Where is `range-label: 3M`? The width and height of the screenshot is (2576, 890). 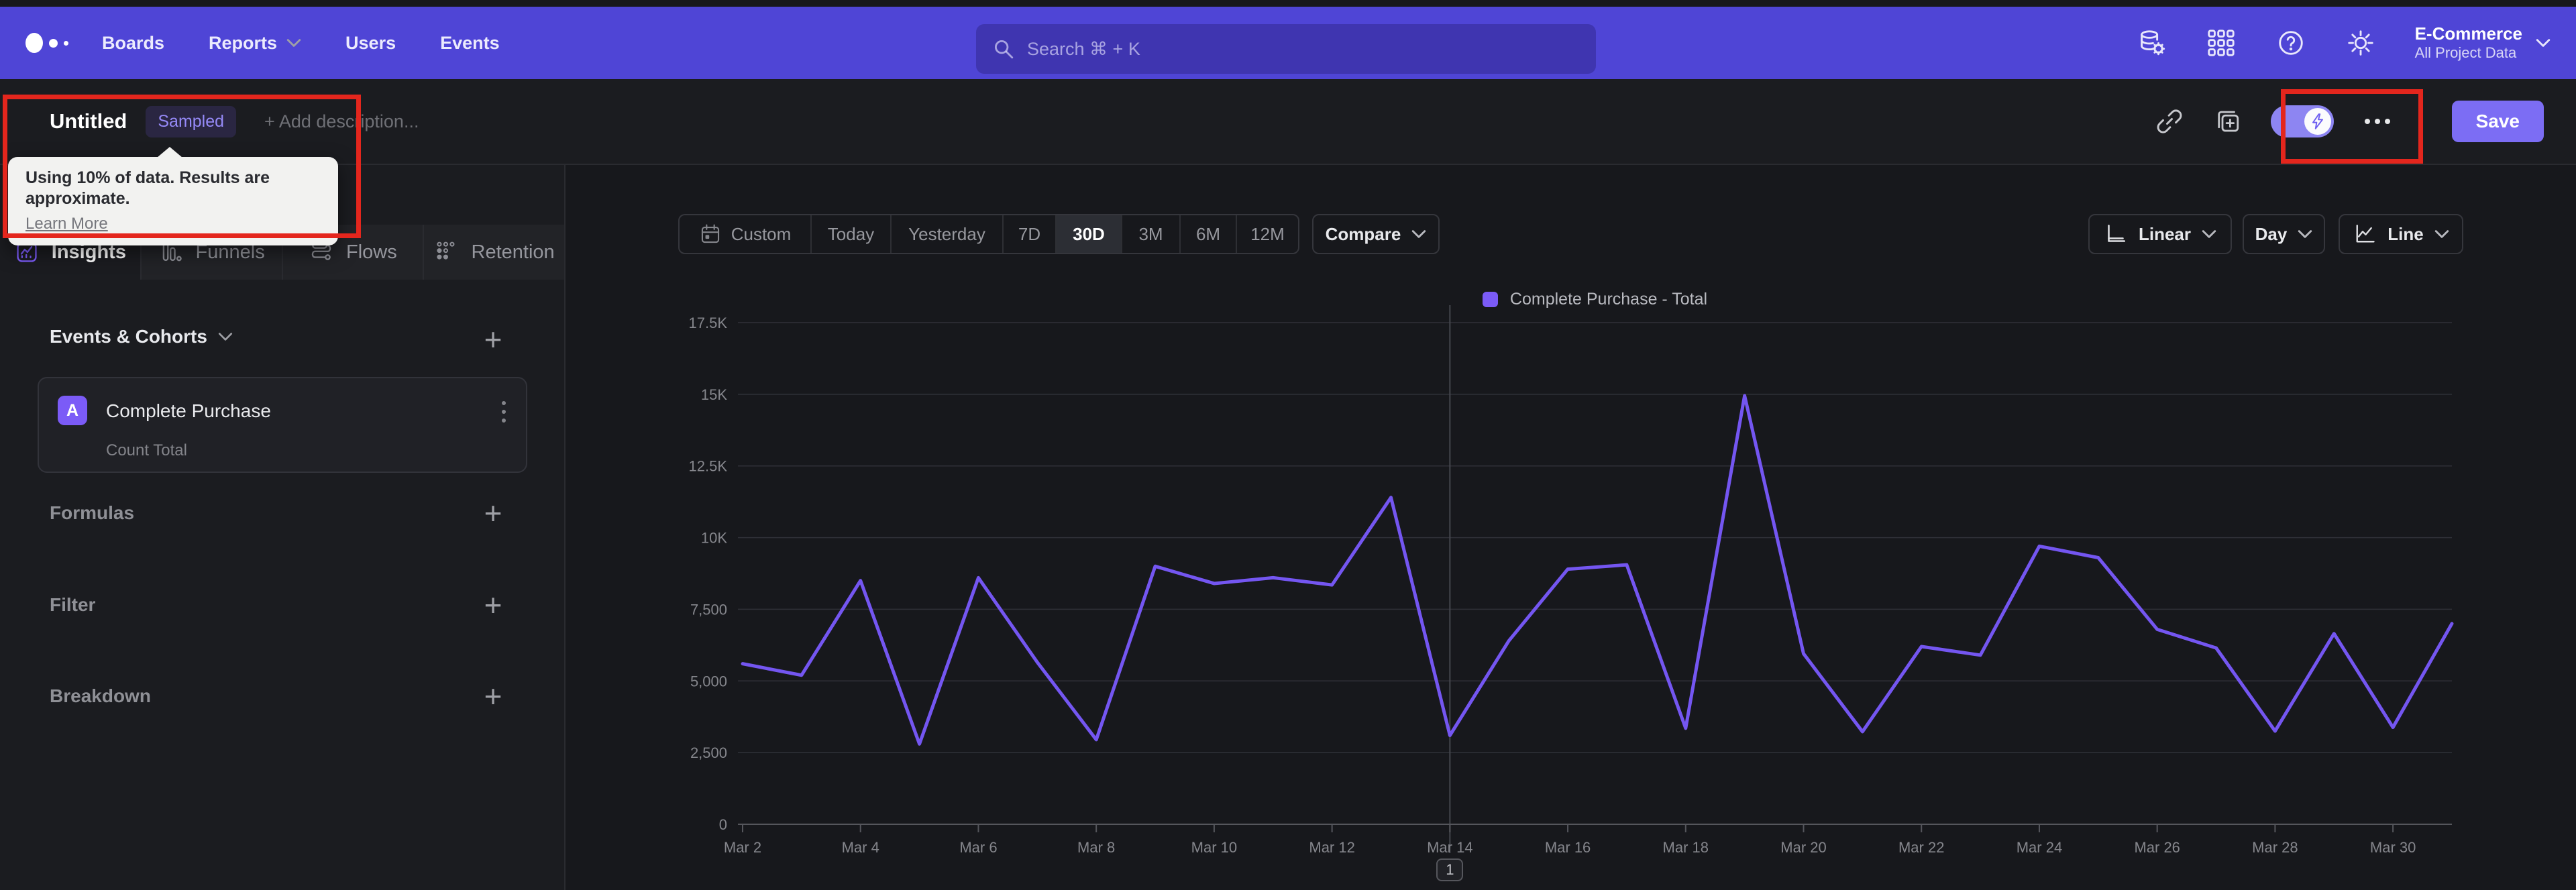 range-label: 3M is located at coordinates (1150, 233).